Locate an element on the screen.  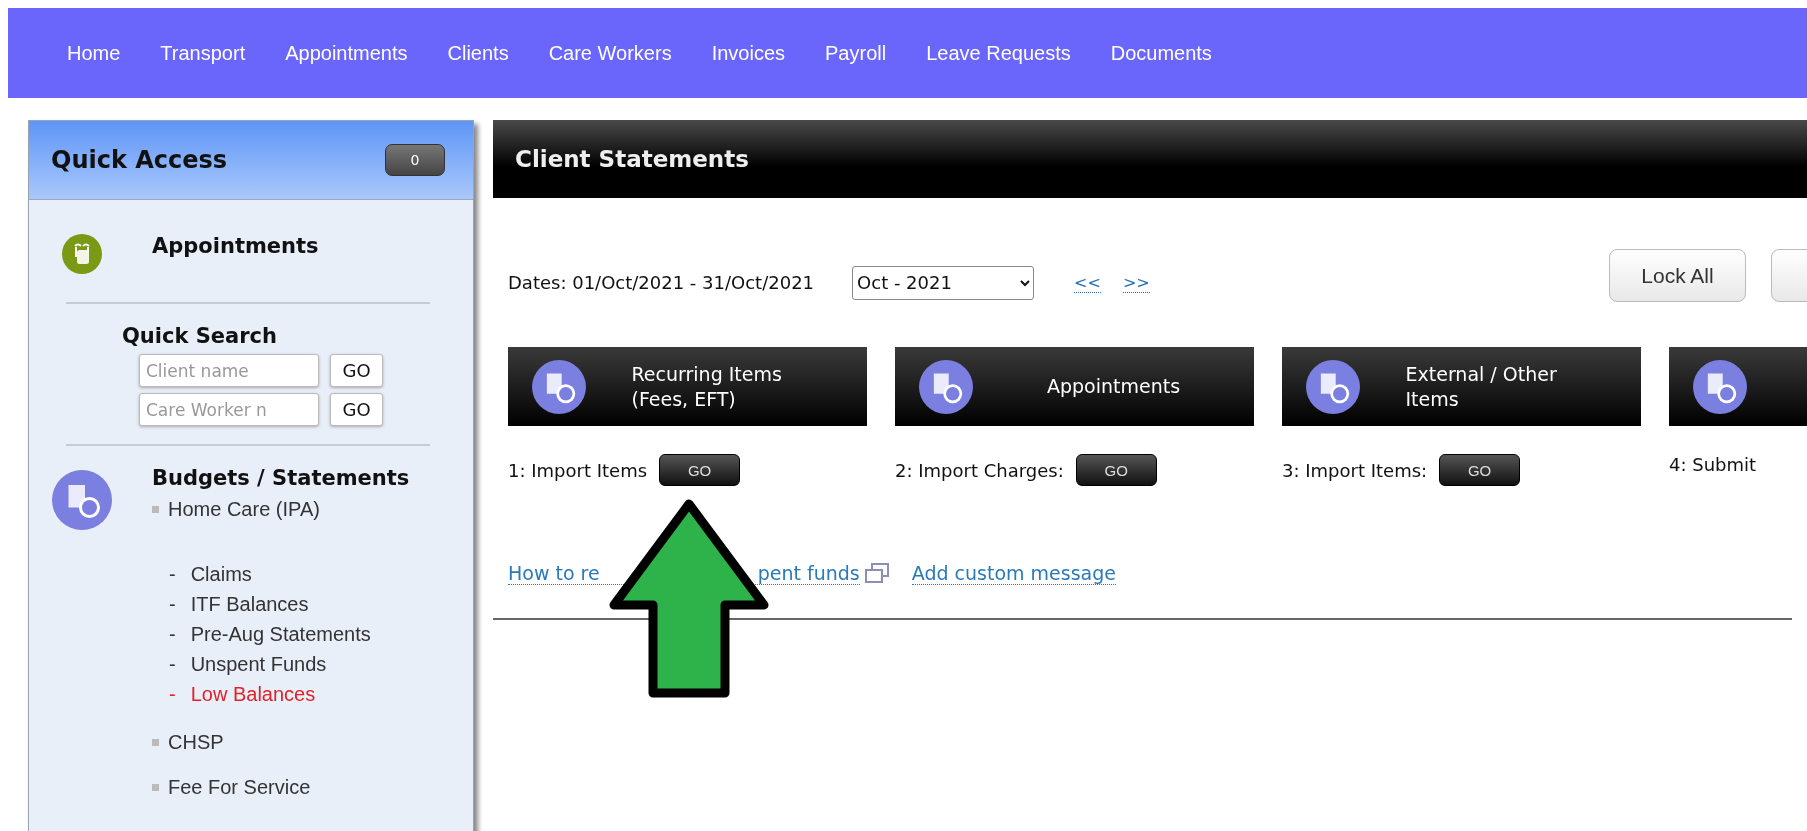
nav-link: Documents is located at coordinates (1161, 53).